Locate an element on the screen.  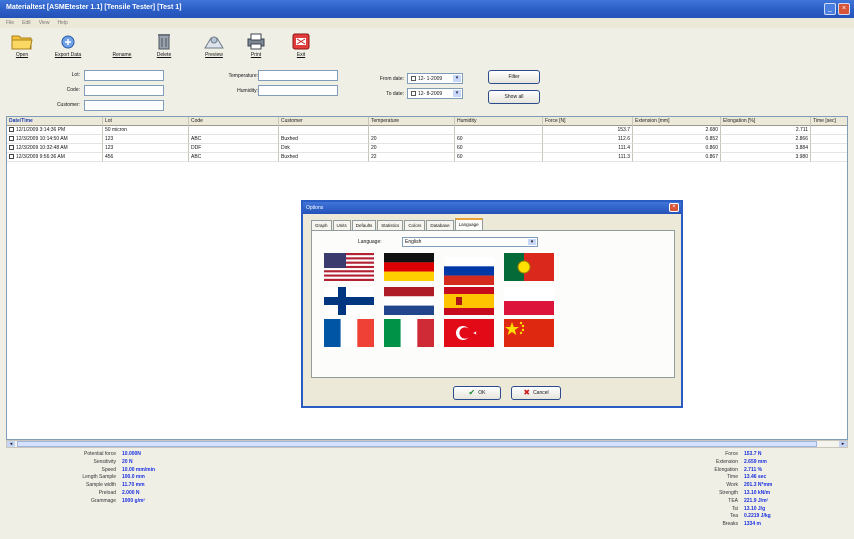
tab-units: Units is located at coordinates (341, 225).